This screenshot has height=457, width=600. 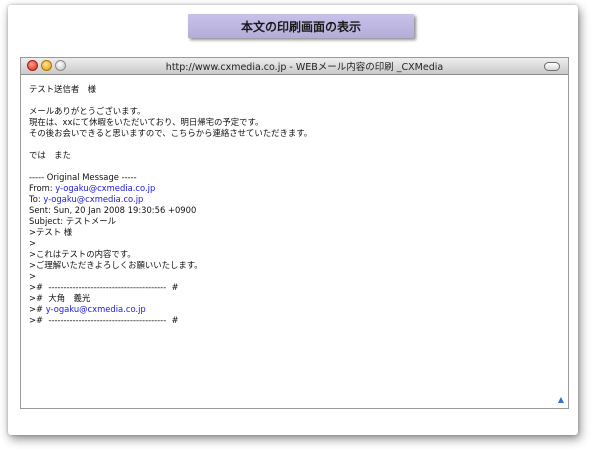 I want to click on signature-email-line: ># y-ogaku@cxmedia.co.jp, so click(x=294, y=309).